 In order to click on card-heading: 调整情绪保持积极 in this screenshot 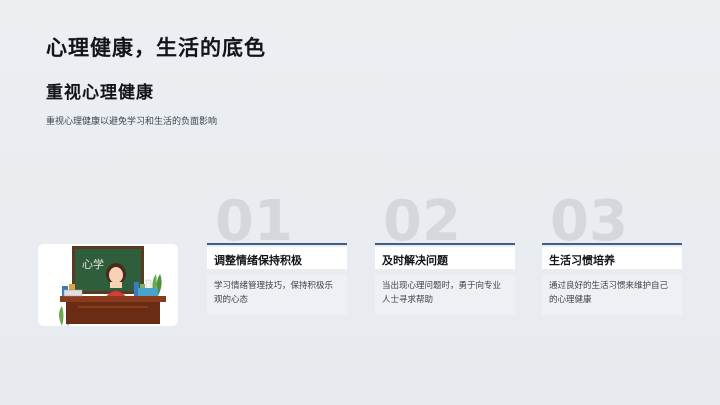, I will do `click(277, 258)`.